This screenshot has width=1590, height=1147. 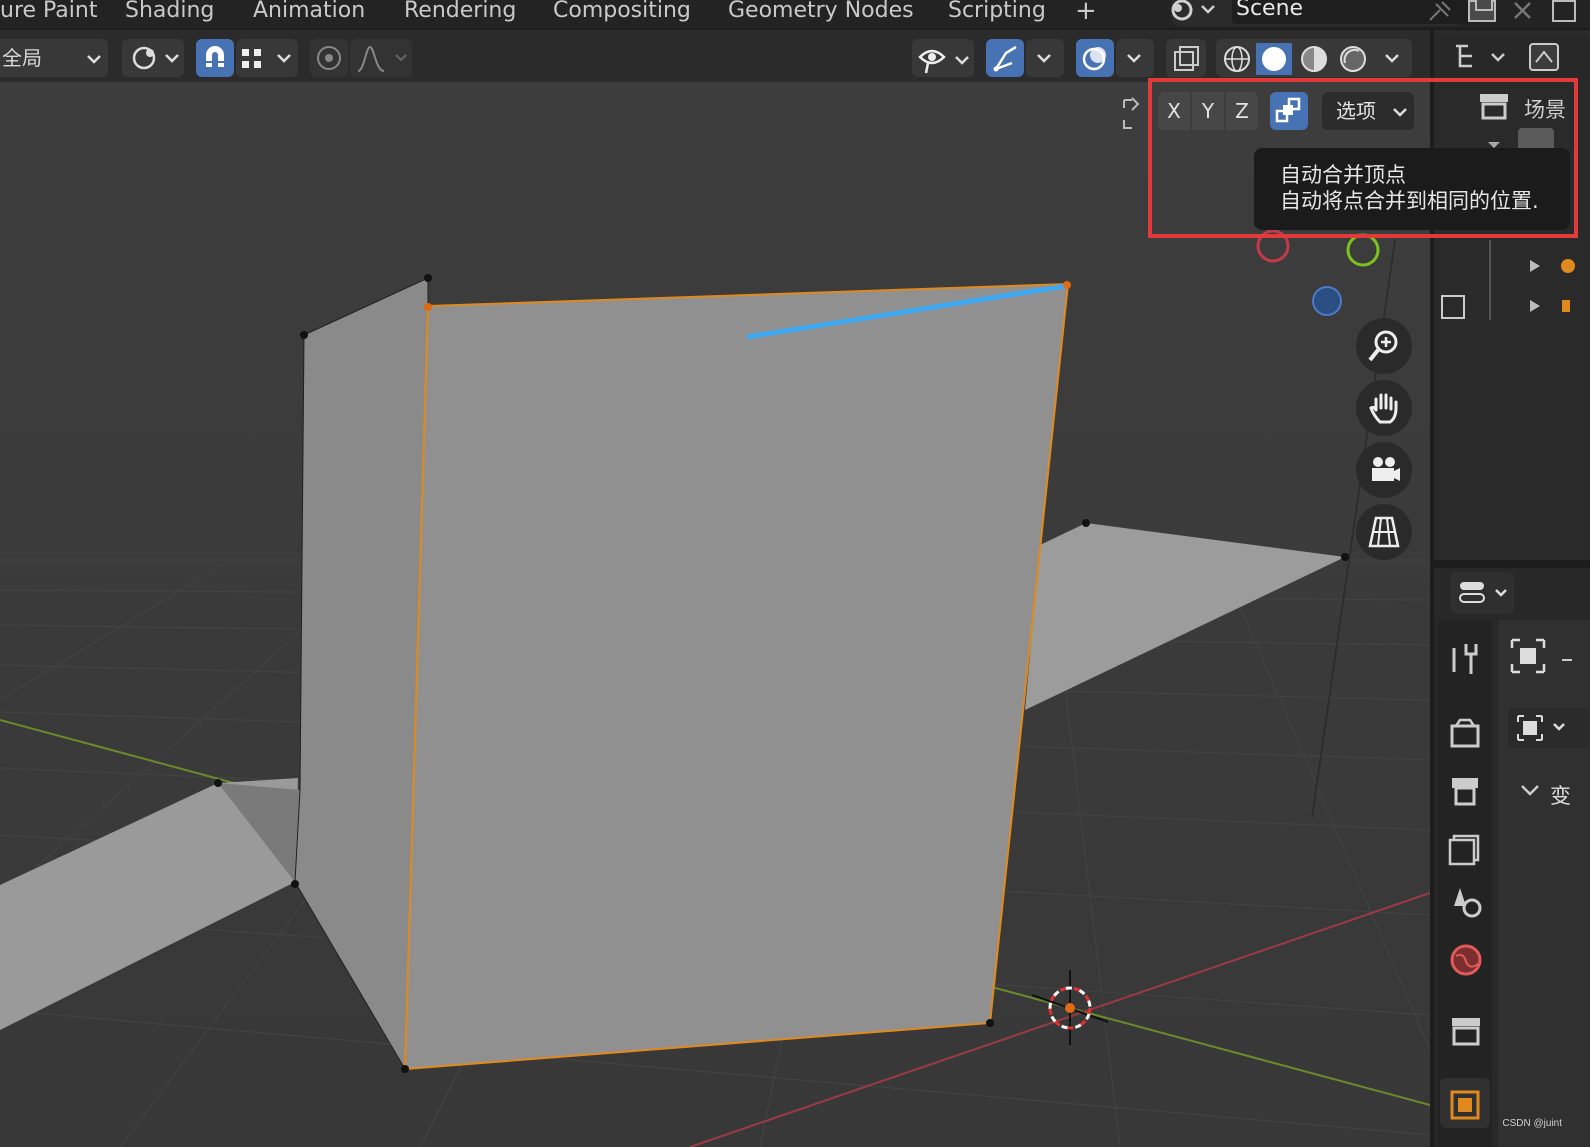 I want to click on snap-target-dropdown, so click(x=267, y=58).